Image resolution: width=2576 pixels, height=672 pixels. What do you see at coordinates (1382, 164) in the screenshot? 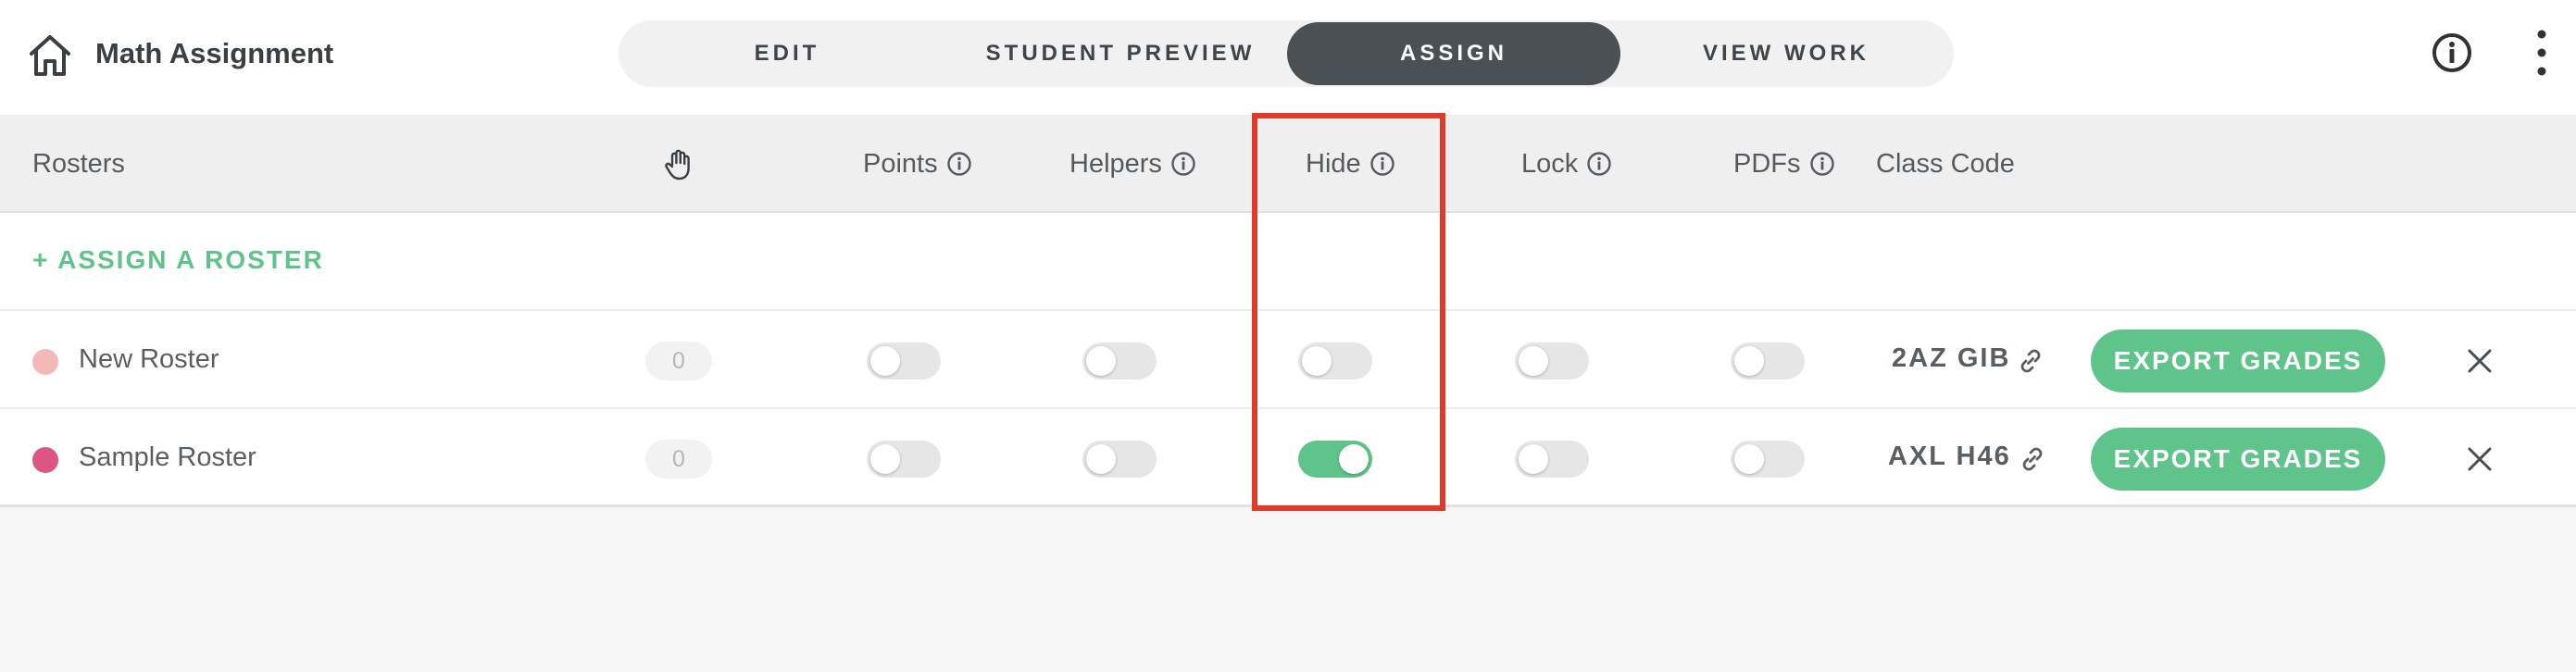
I see `hide-info-icon` at bounding box center [1382, 164].